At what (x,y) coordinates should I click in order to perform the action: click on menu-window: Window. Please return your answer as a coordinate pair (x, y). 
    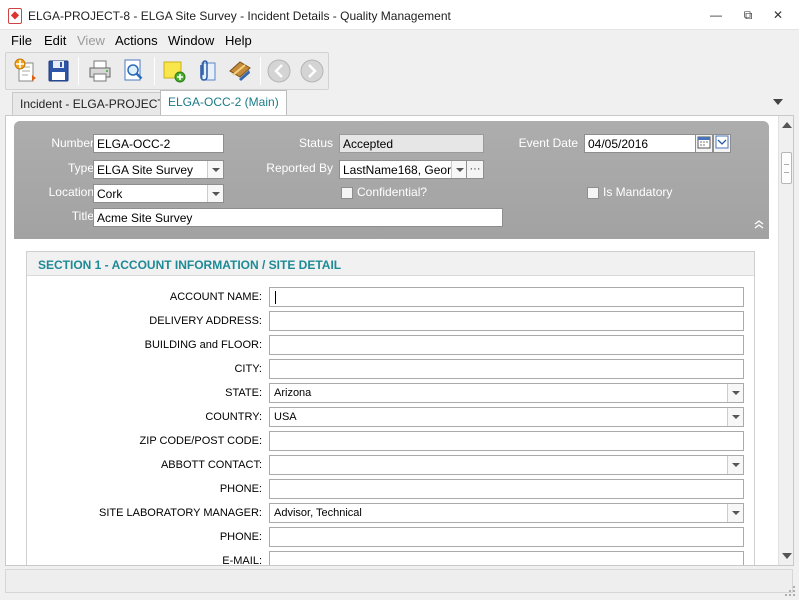
    Looking at the image, I should click on (191, 40).